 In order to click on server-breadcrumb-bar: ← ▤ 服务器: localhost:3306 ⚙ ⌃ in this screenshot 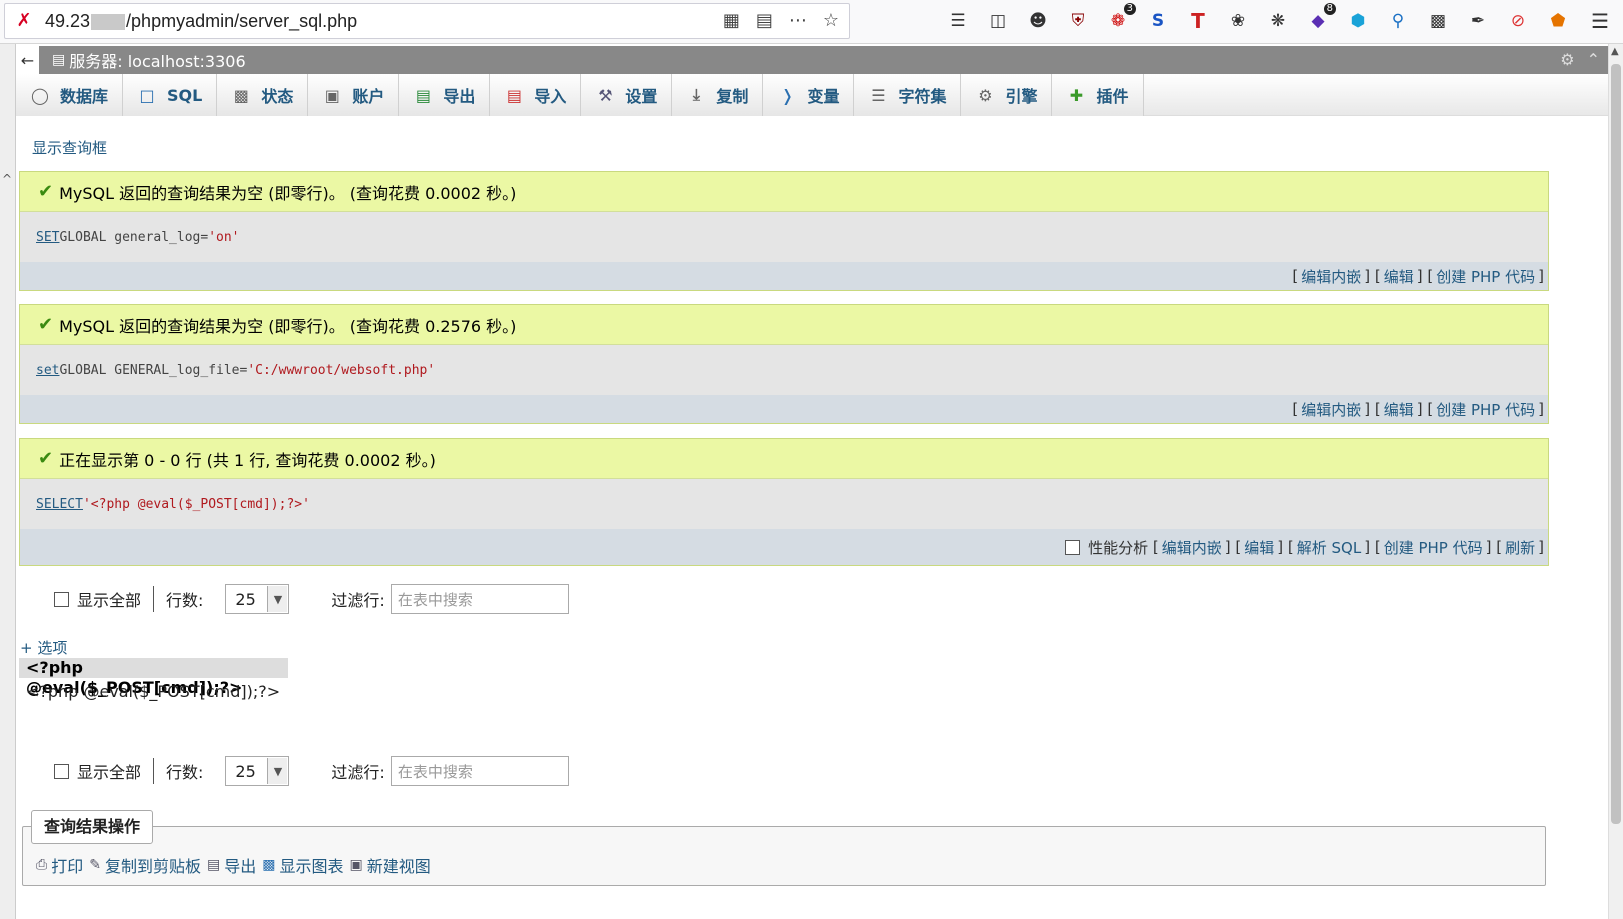, I will do `click(812, 60)`.